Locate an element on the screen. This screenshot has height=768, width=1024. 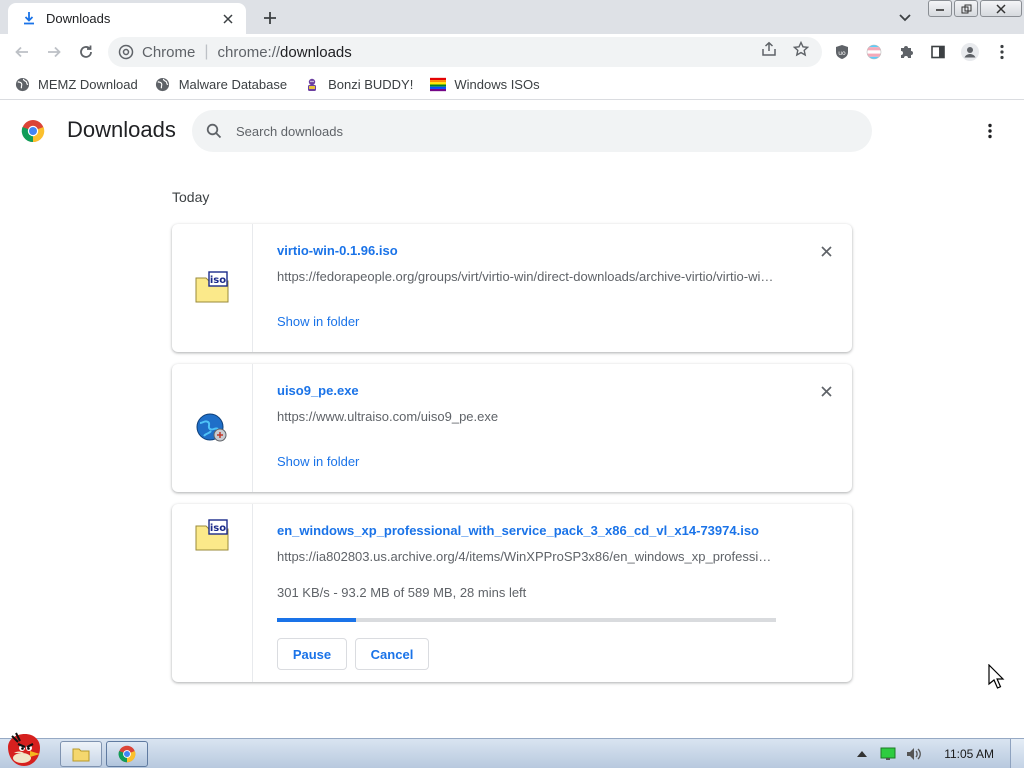
download-filename-link: uiso9_pe.exe is located at coordinates (318, 390).